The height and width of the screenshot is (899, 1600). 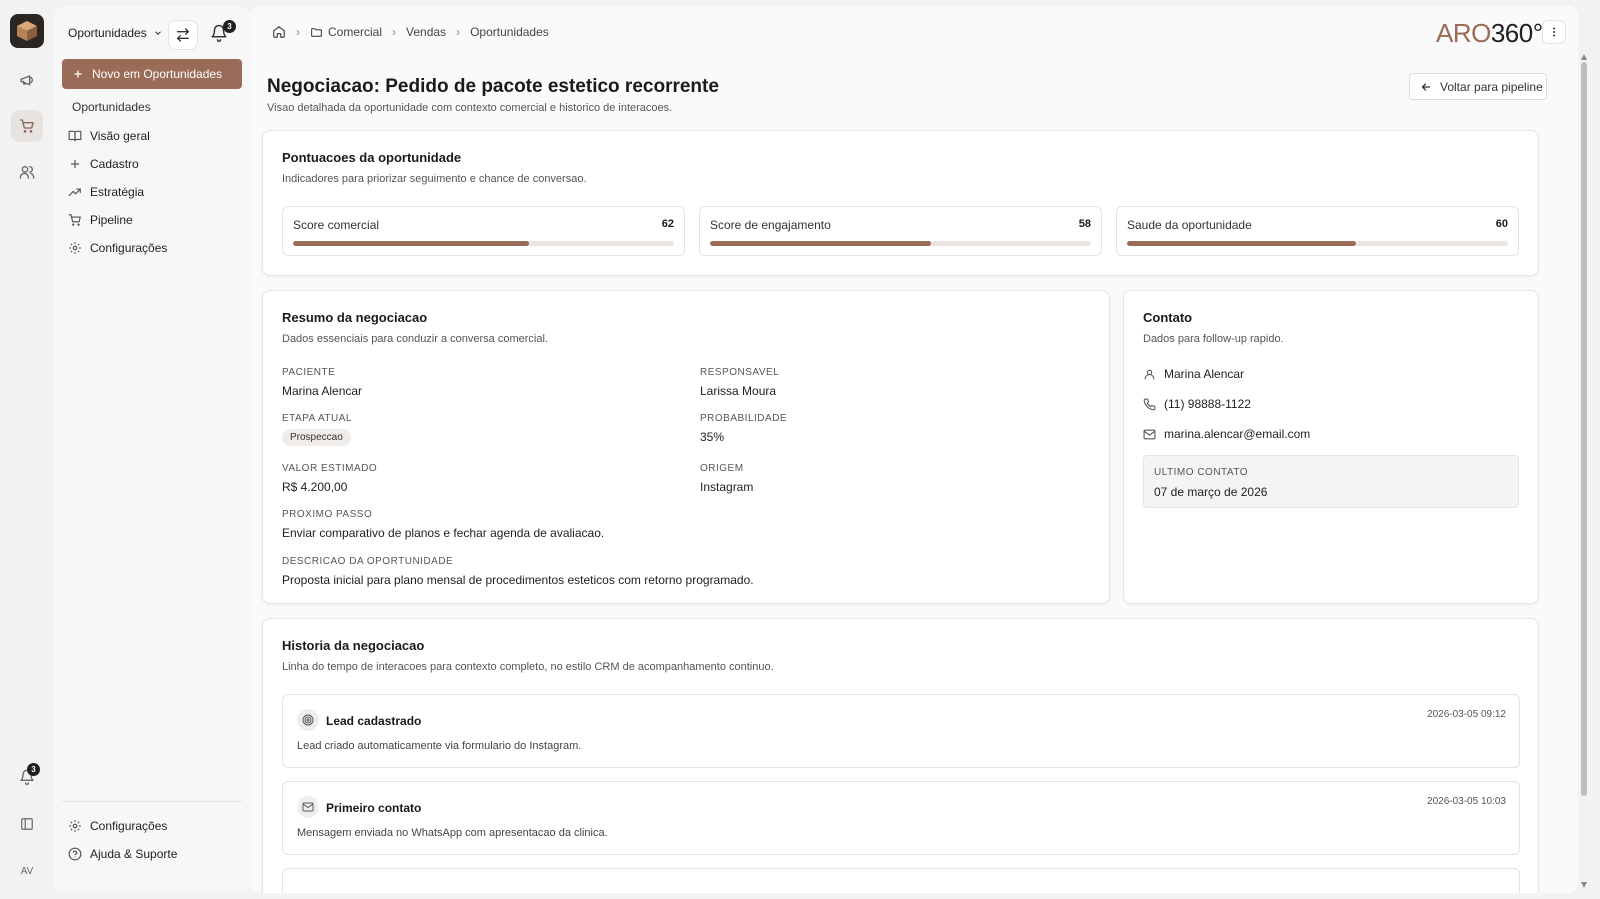 What do you see at coordinates (1584, 429) in the screenshot?
I see `scrollbar-thumb` at bounding box center [1584, 429].